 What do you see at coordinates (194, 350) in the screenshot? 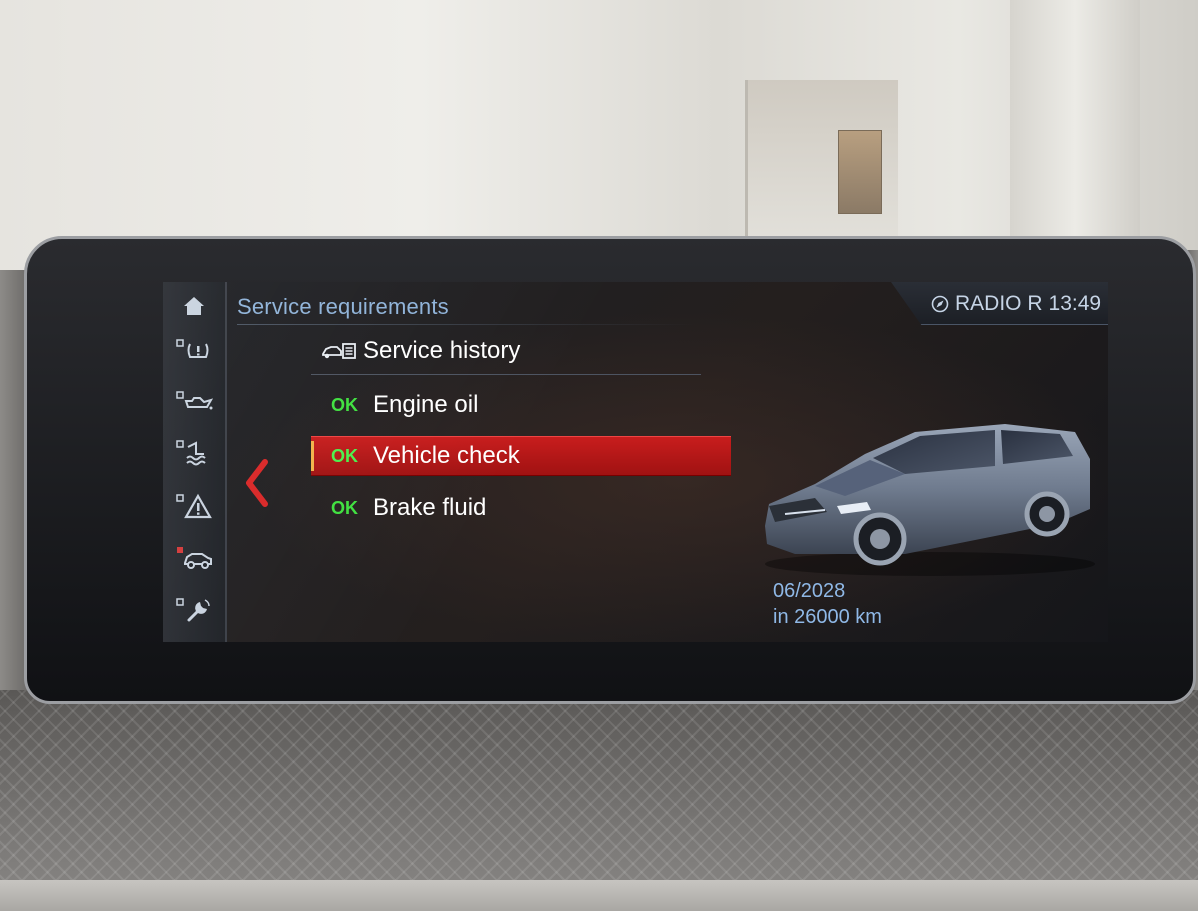
I see `tire-pressure-icon` at bounding box center [194, 350].